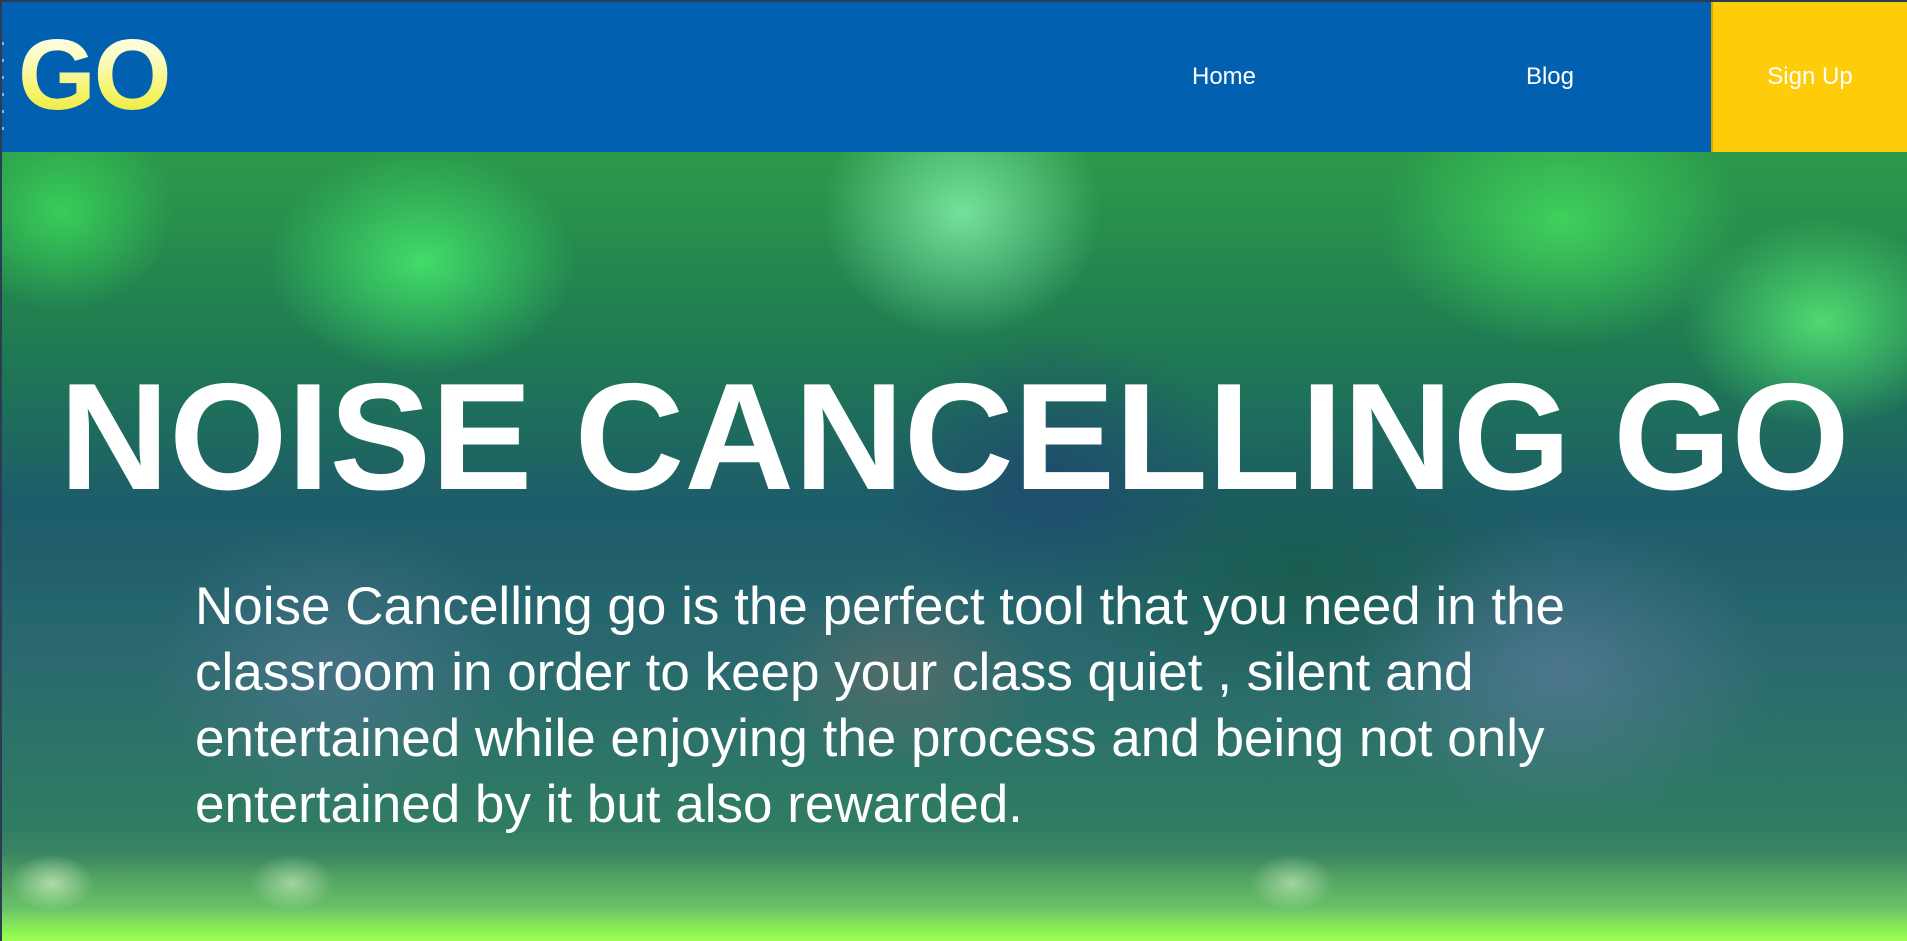 This screenshot has width=1907, height=941. I want to click on signup-button: Sign Up, so click(1809, 77).